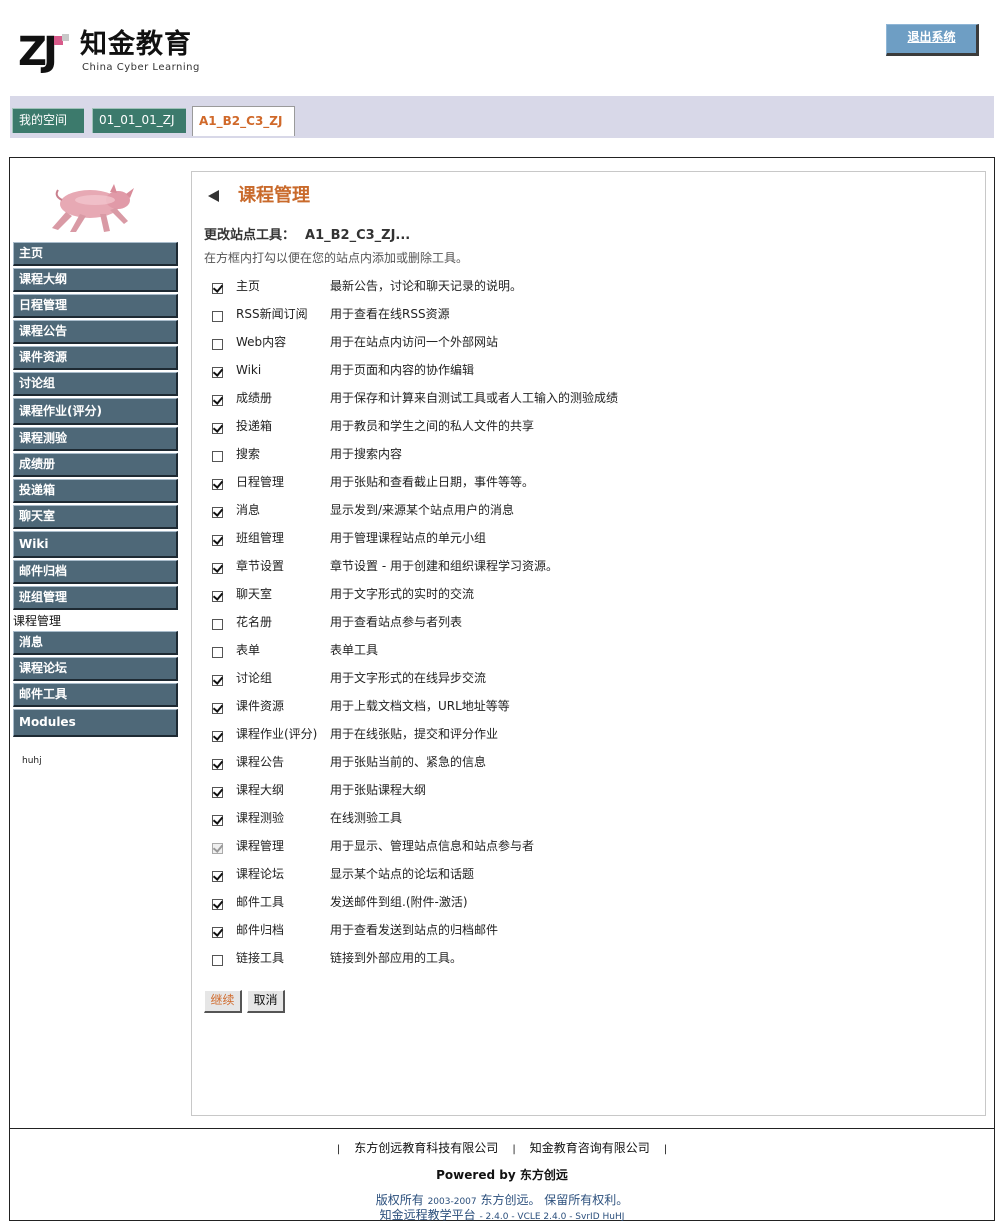  I want to click on tool-description: 在线测验工具, so click(366, 818).